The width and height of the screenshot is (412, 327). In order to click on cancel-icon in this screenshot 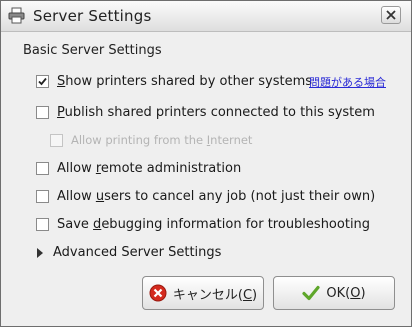, I will do `click(158, 293)`.